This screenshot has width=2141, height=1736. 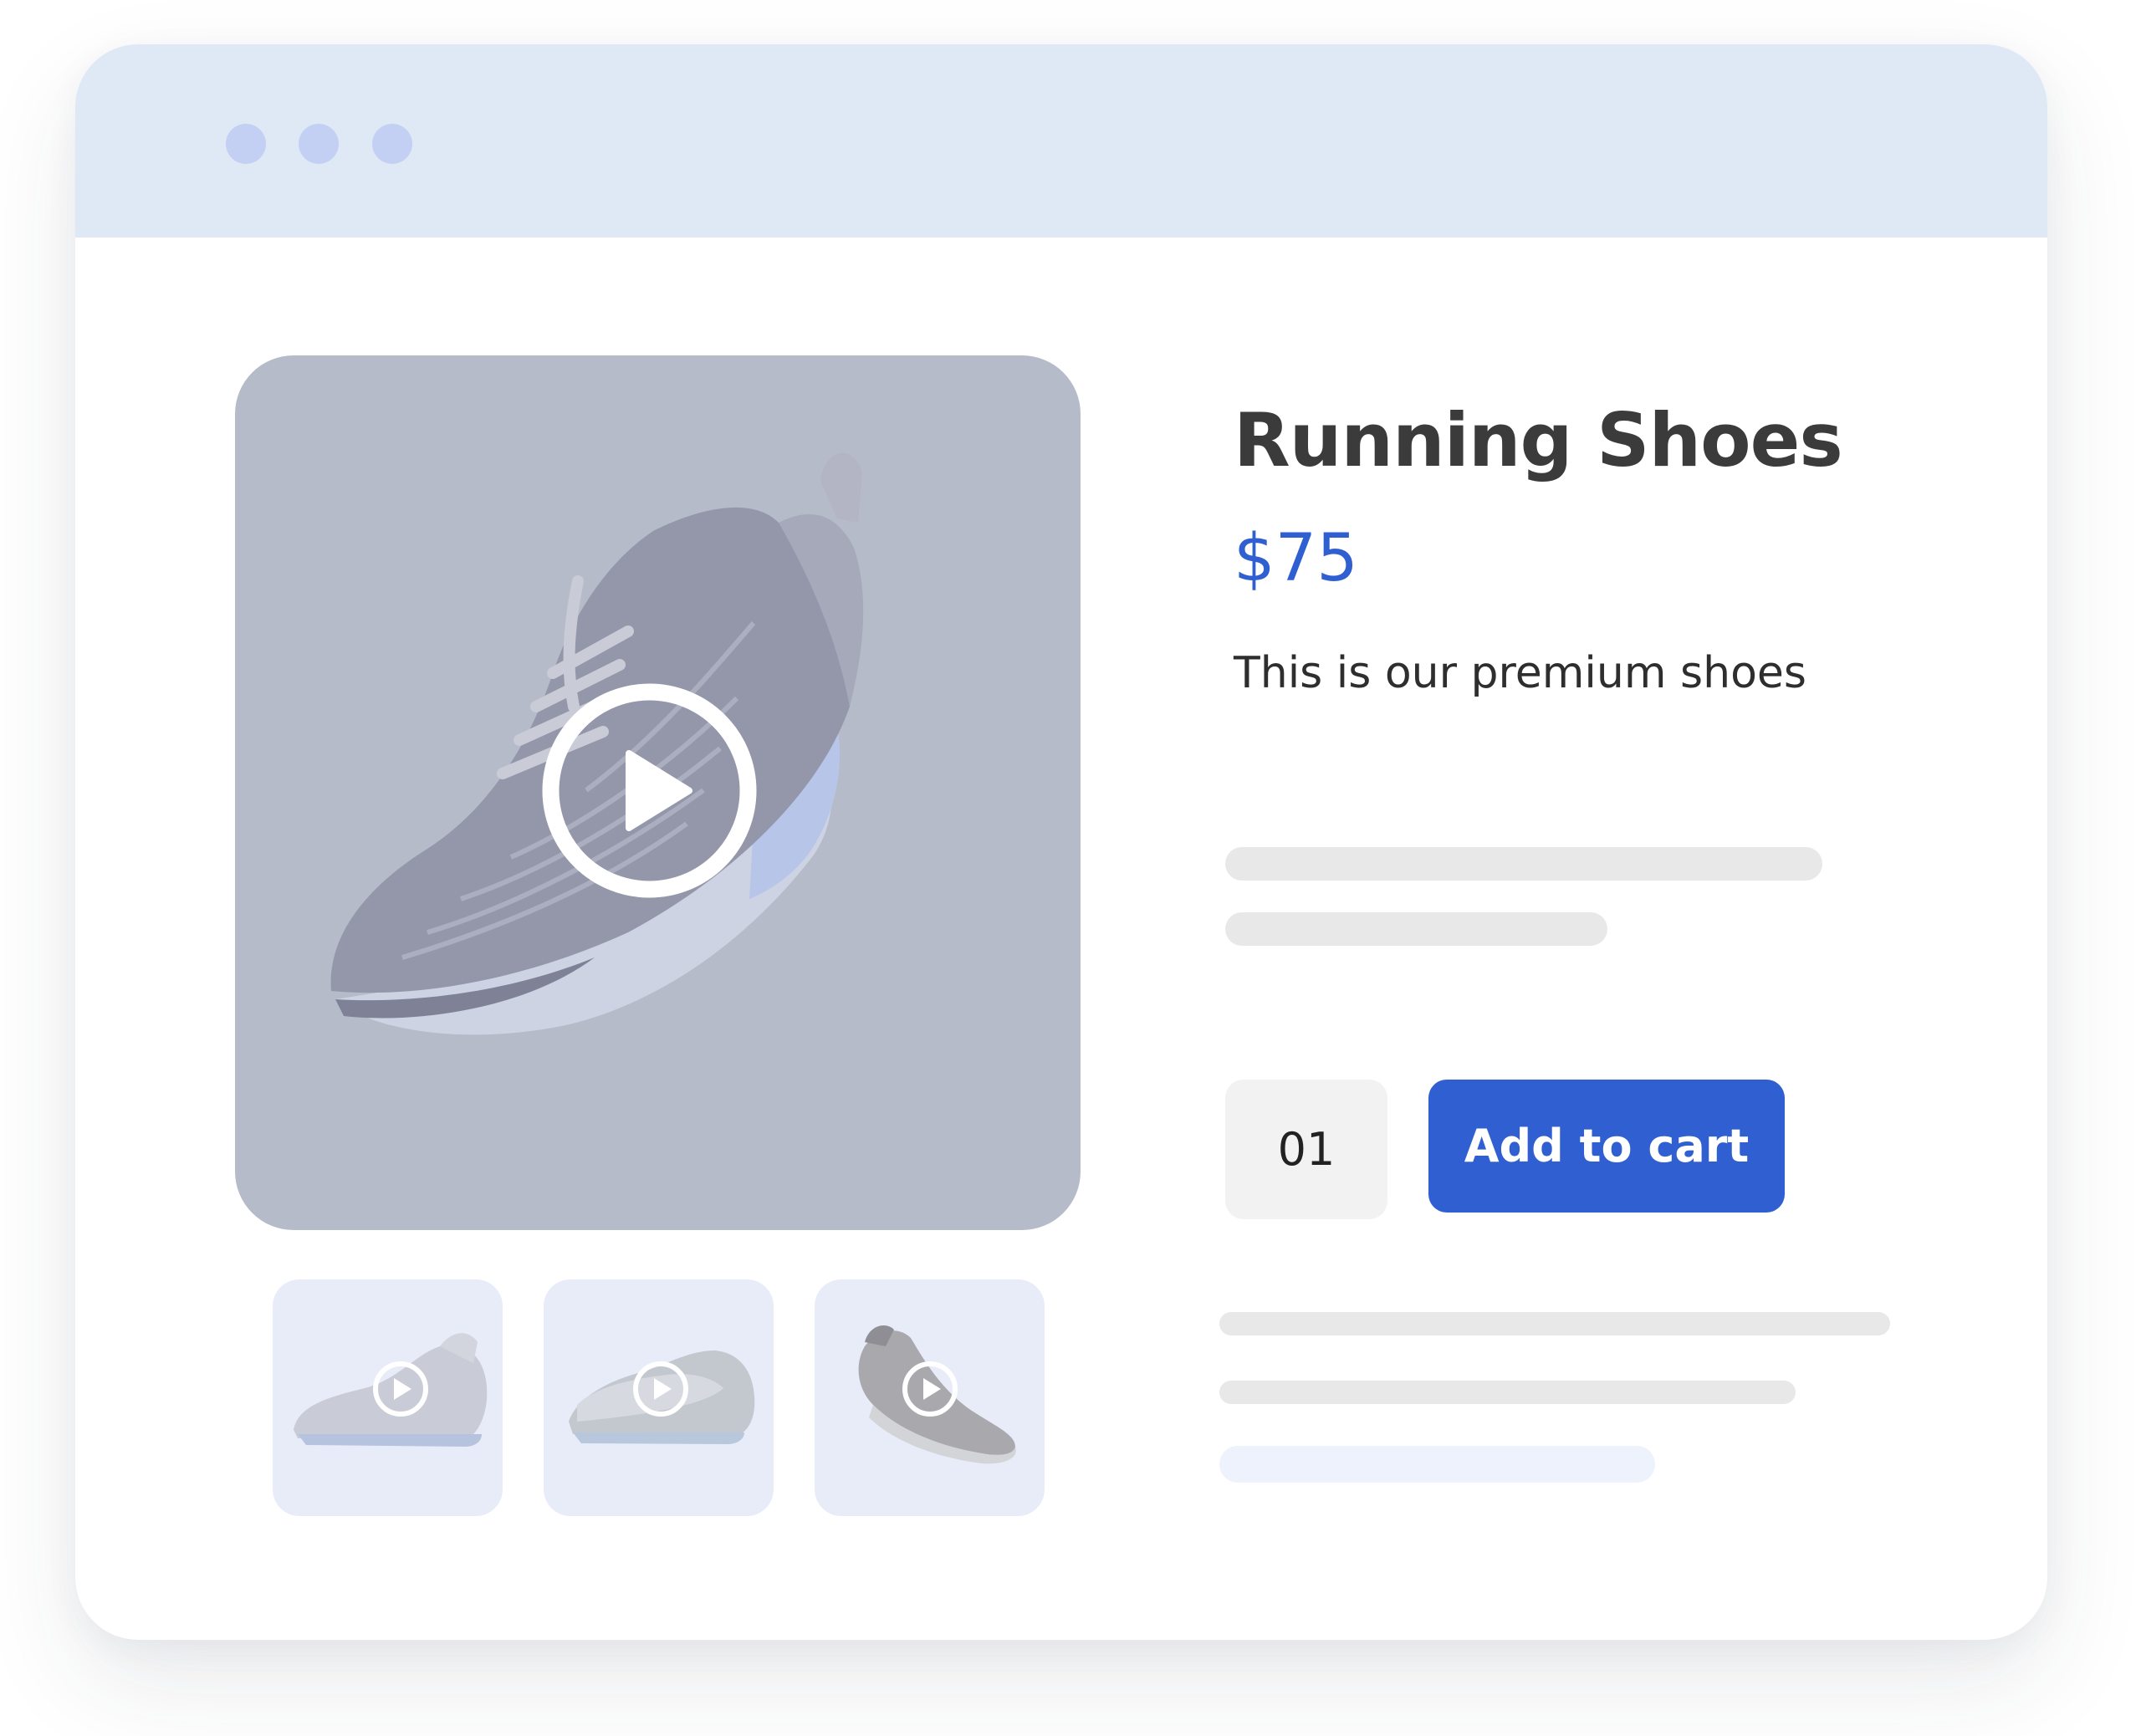 I want to click on quantity-field: 01, so click(x=1306, y=1149).